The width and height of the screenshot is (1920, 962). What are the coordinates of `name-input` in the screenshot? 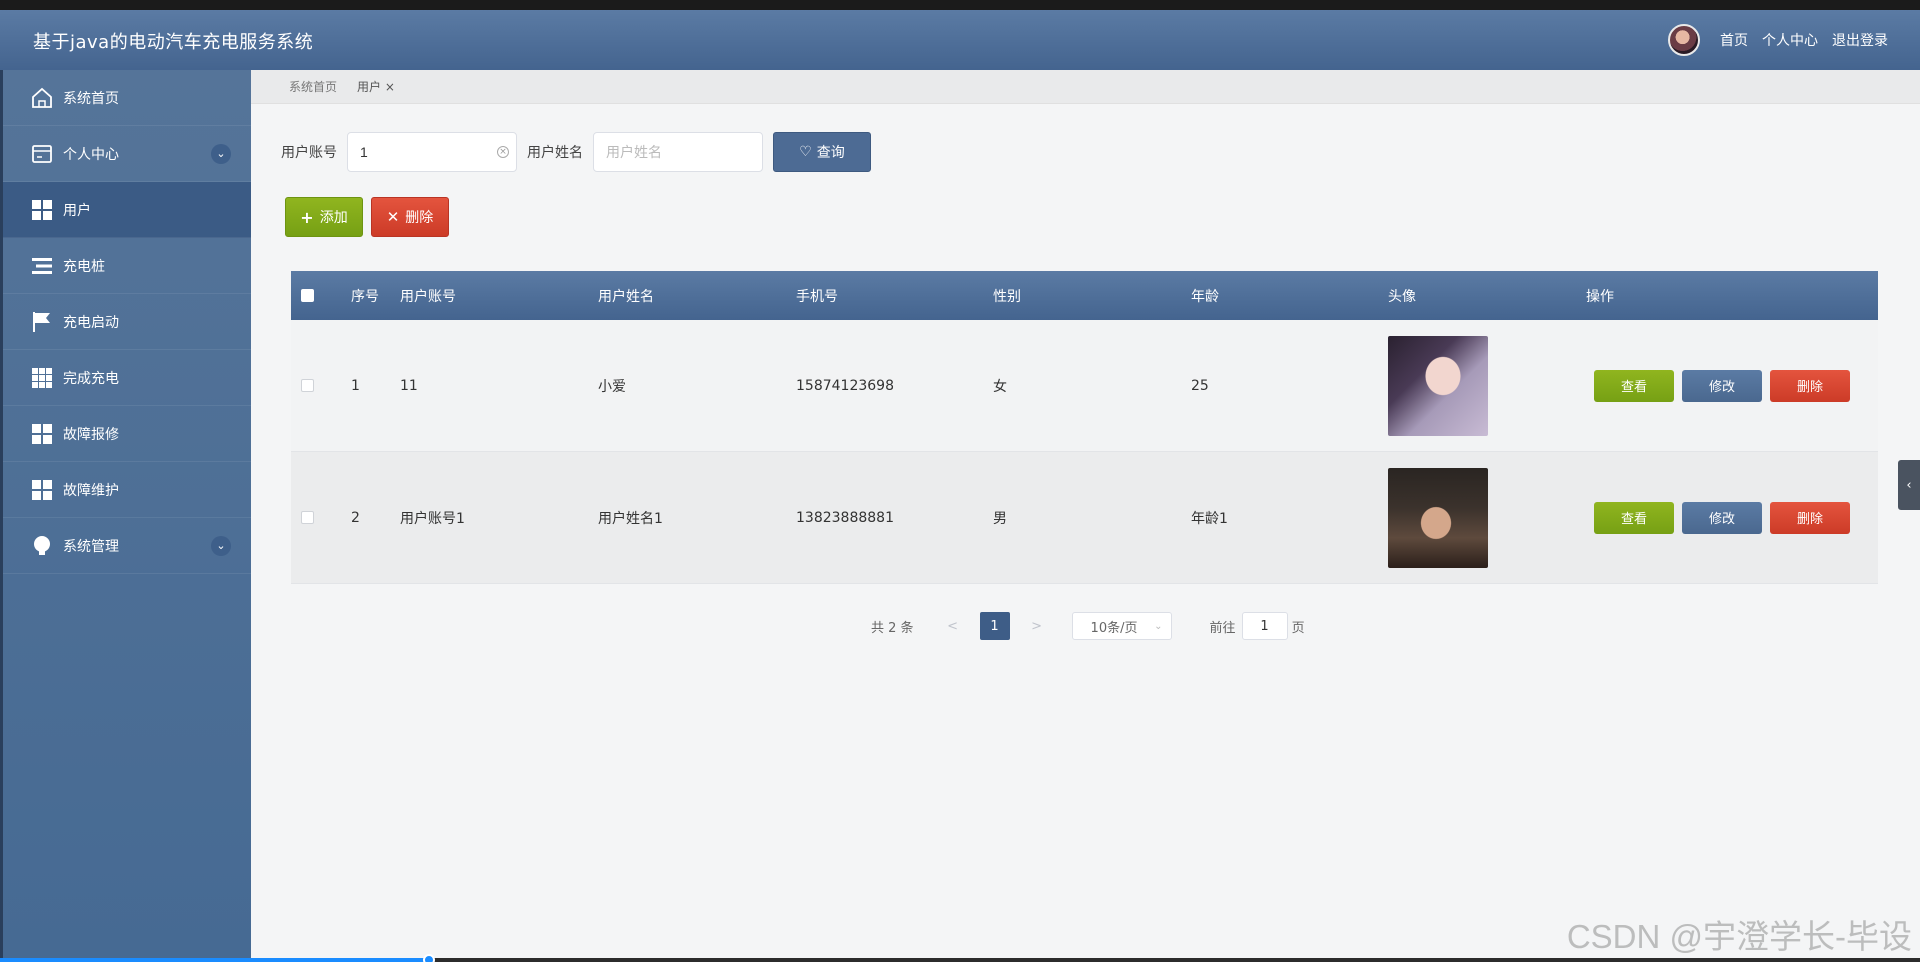 It's located at (678, 152).